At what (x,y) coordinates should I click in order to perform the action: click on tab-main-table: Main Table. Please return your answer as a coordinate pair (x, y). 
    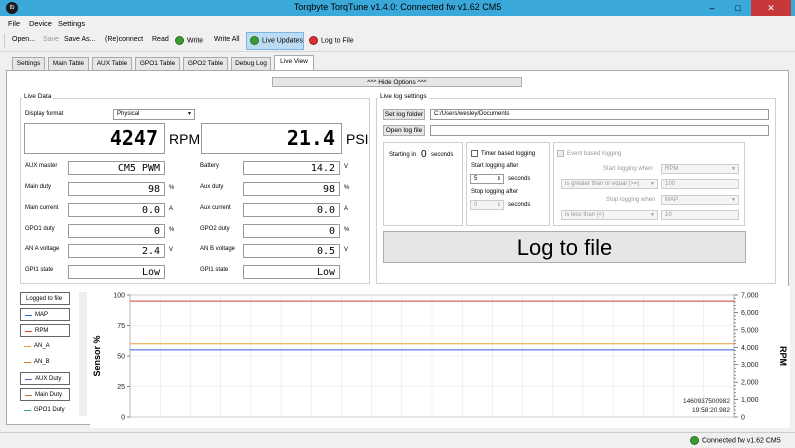
    Looking at the image, I should click on (68, 63).